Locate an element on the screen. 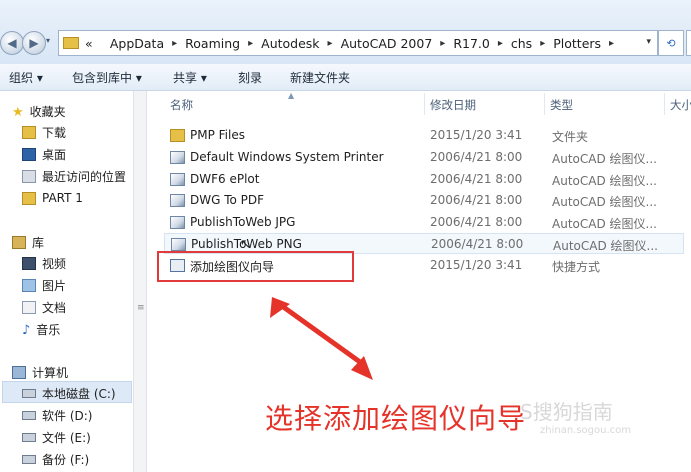 This screenshot has width=691, height=472. watermark: S搜狗指南 zhinan.sogou.com is located at coordinates (575, 416).